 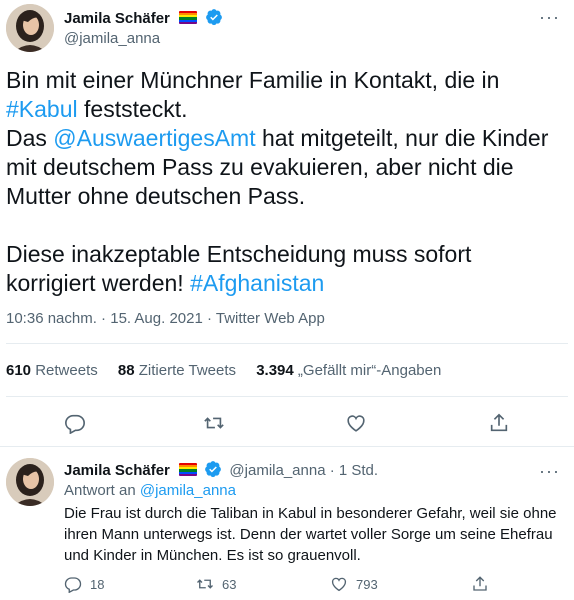 I want to click on reply-button: 18, so click(x=84, y=584).